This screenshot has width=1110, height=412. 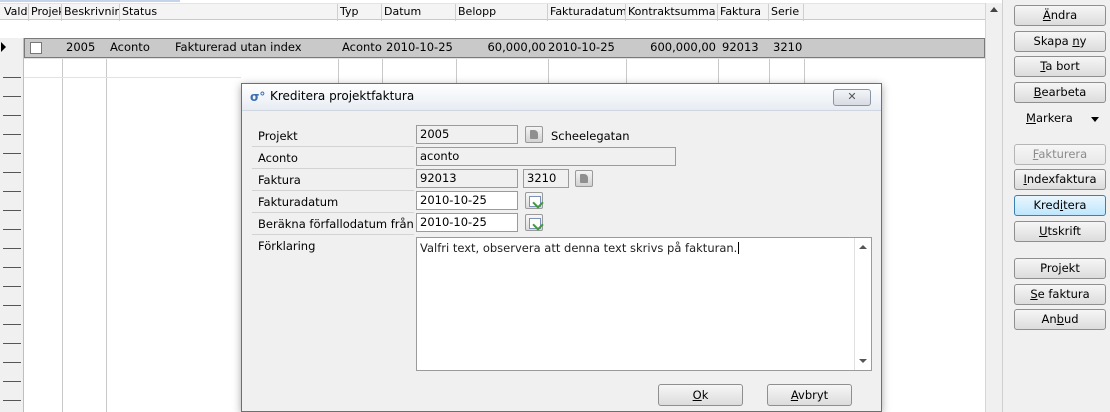 What do you see at coordinates (504, 58) in the screenshot?
I see `row-divider` at bounding box center [504, 58].